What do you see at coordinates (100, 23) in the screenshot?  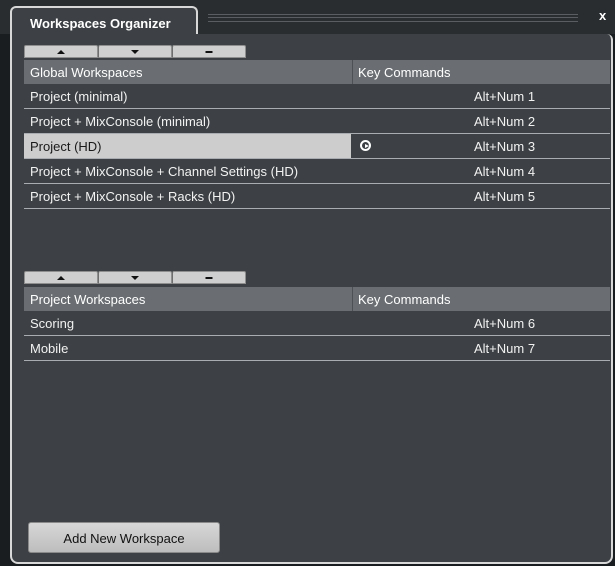 I see `window-title: Workspaces Organizer` at bounding box center [100, 23].